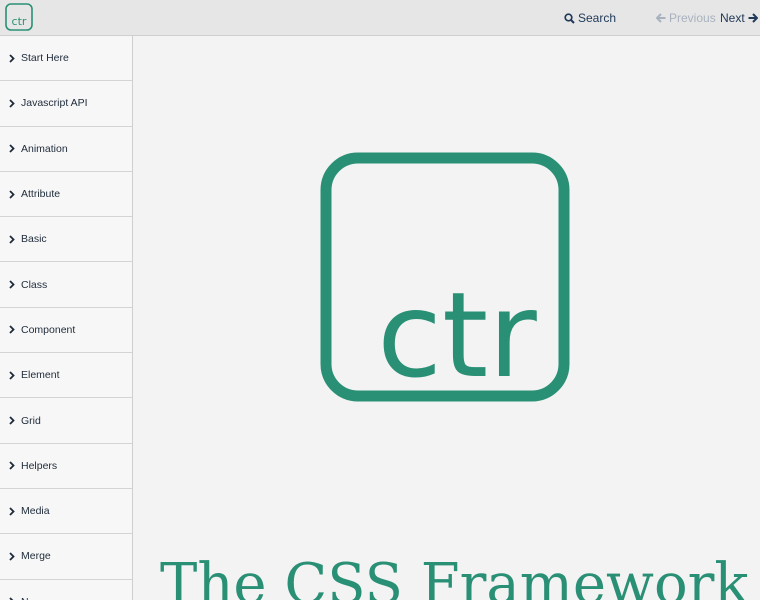 The width and height of the screenshot is (760, 600). I want to click on sidebar-item-label: Attribute, so click(41, 194).